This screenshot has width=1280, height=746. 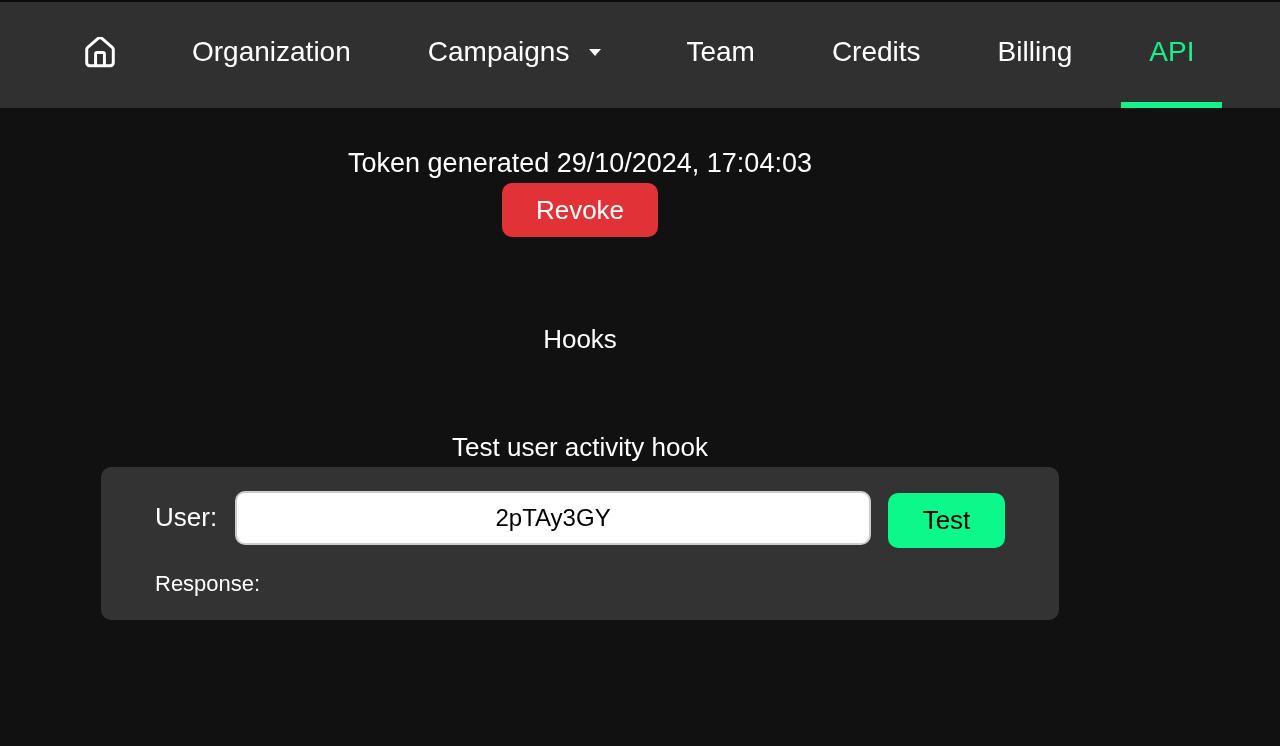 What do you see at coordinates (208, 584) in the screenshot?
I see `response-label: Response:` at bounding box center [208, 584].